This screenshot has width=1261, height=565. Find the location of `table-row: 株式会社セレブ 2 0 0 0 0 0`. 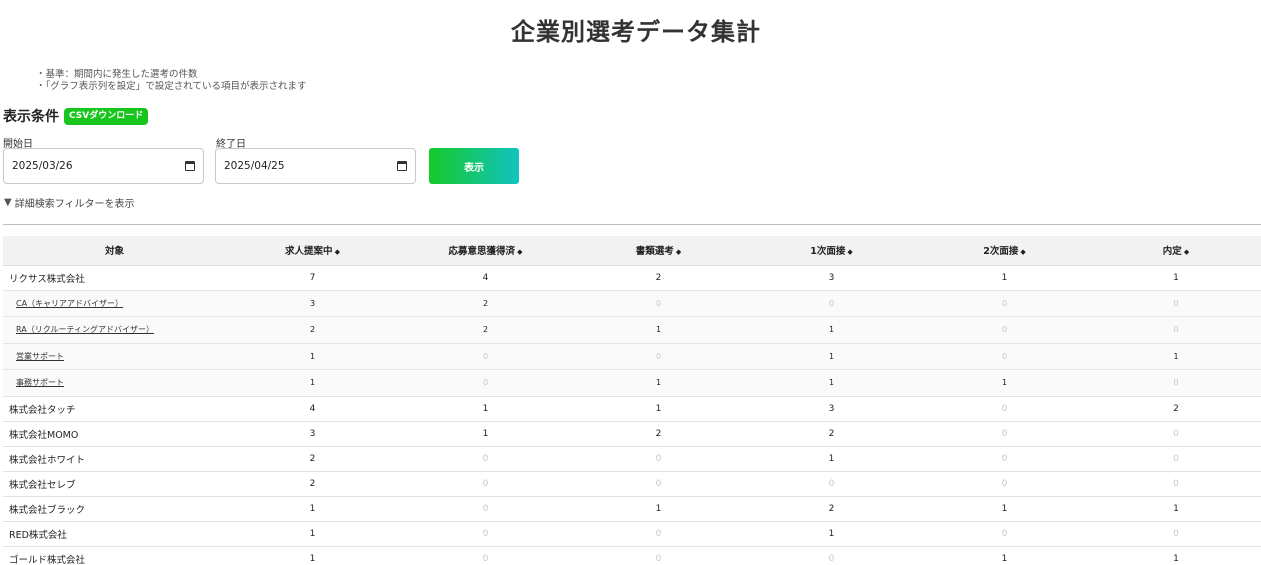

table-row: 株式会社セレブ 2 0 0 0 0 0 is located at coordinates (632, 483).